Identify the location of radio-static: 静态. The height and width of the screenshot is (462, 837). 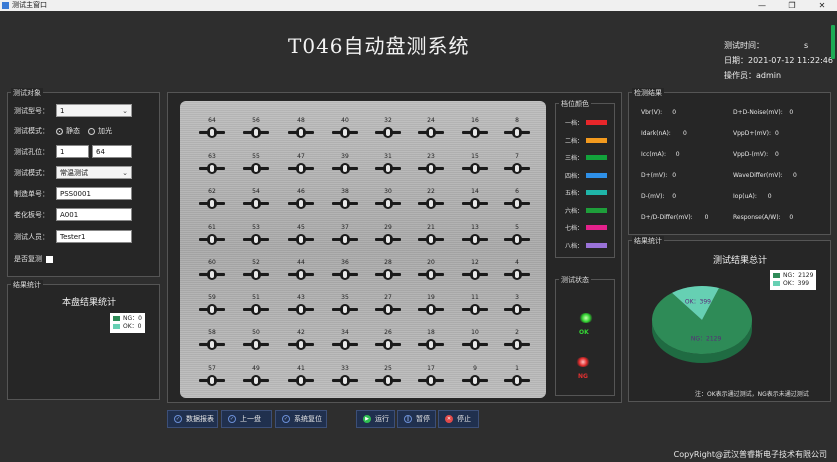
(68, 131).